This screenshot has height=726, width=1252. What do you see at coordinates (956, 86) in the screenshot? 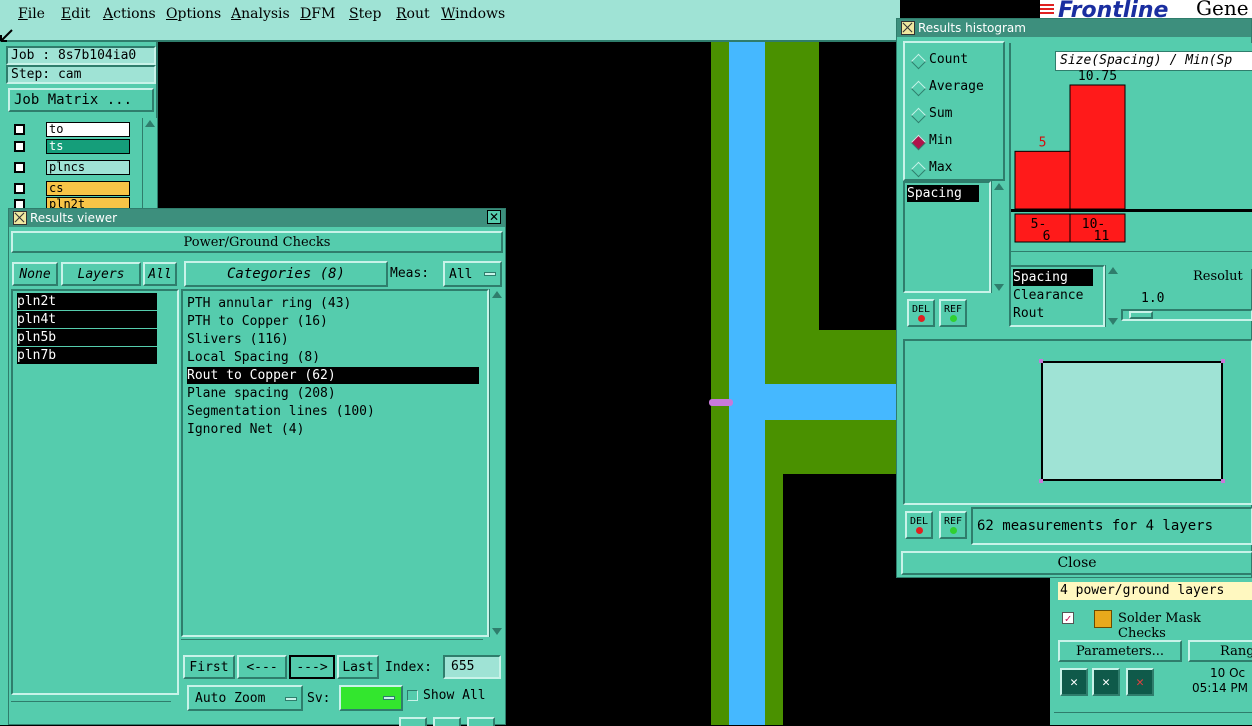
I see `radio-average-label: Average` at bounding box center [956, 86].